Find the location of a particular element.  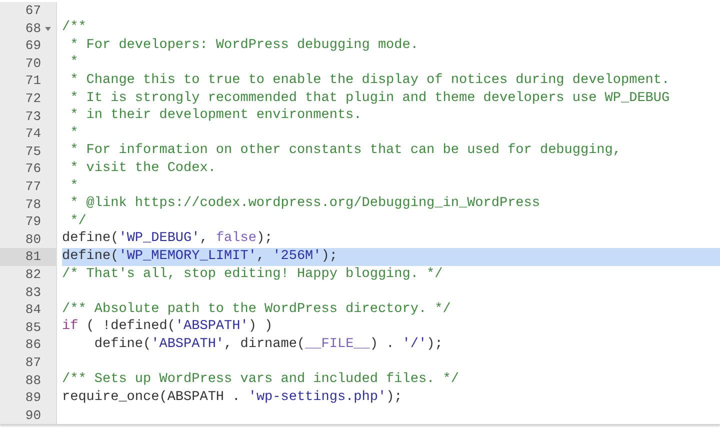

code-line: * It is strongly recommended that plugin and theme developers use WP_DEBUG is located at coordinates (370, 99).